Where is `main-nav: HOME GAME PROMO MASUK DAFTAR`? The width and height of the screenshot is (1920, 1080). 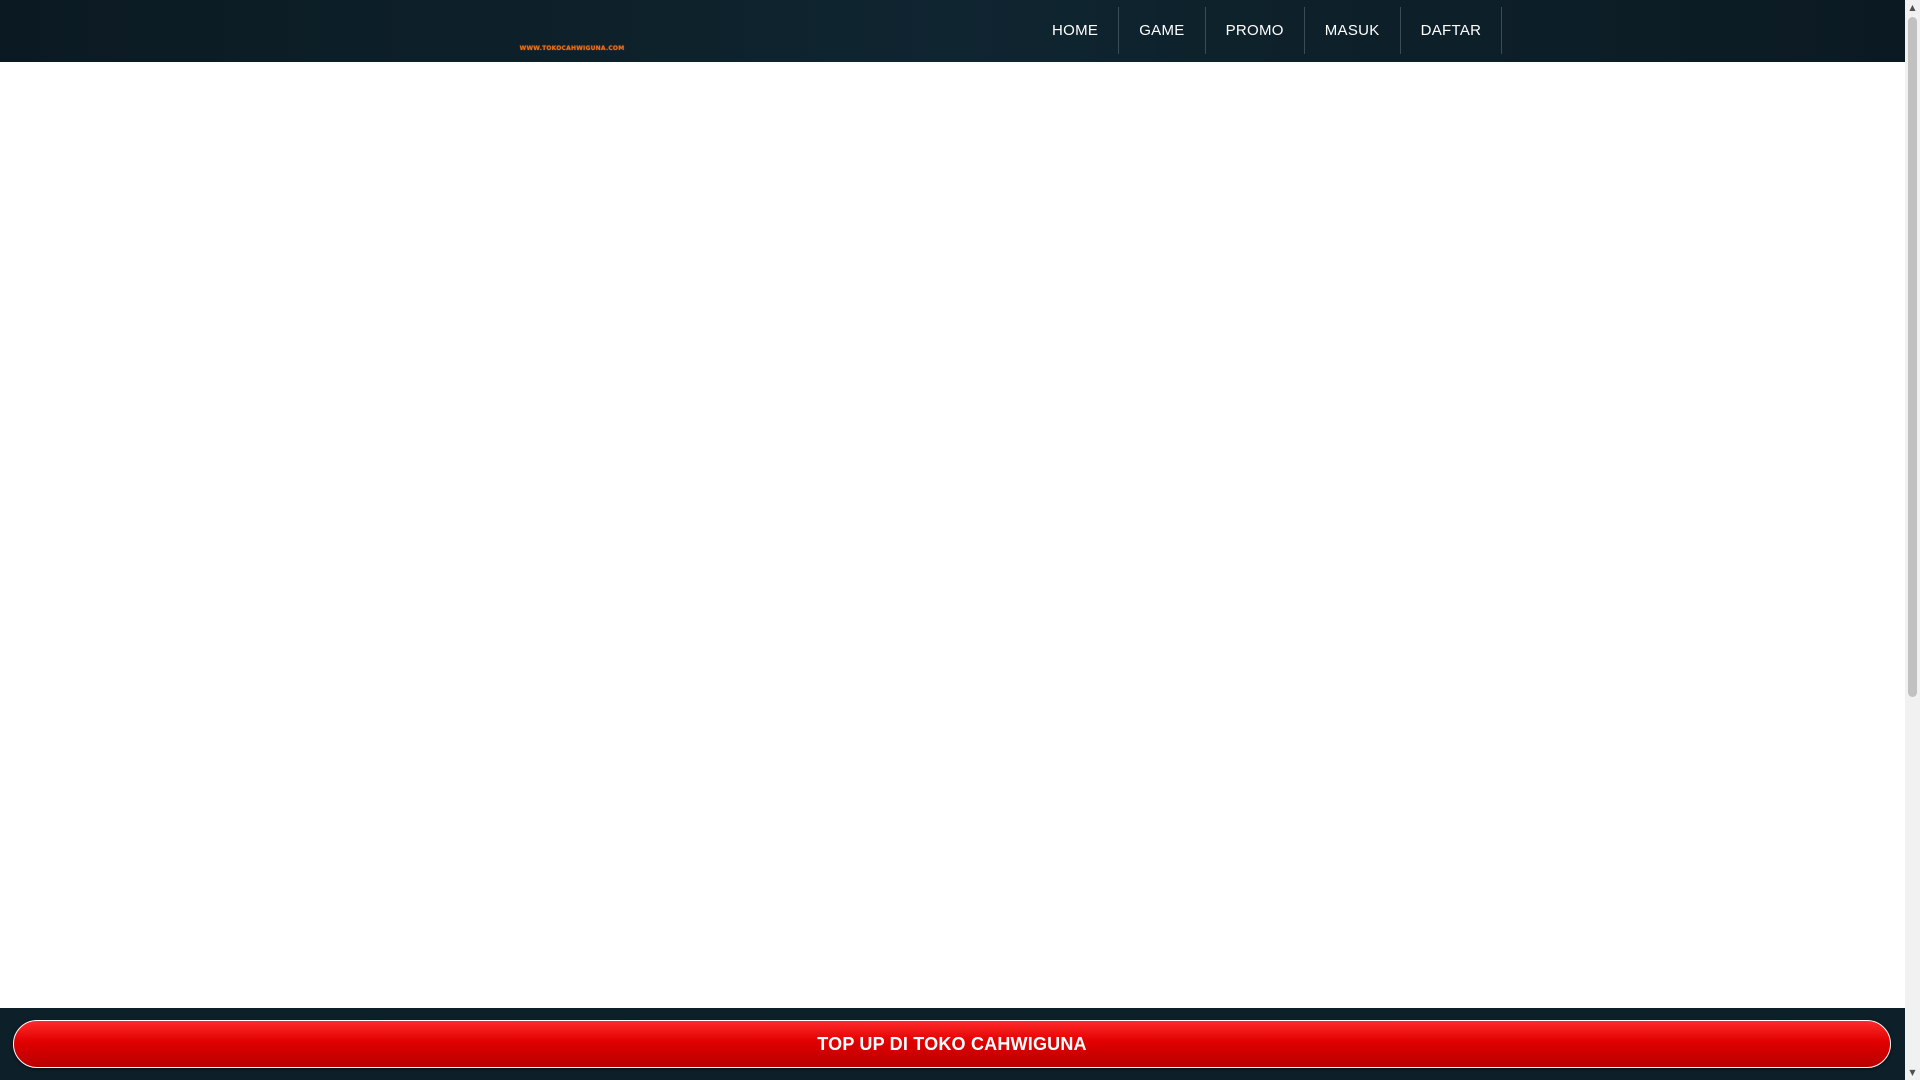 main-nav: HOME GAME PROMO MASUK DAFTAR is located at coordinates (1267, 30).